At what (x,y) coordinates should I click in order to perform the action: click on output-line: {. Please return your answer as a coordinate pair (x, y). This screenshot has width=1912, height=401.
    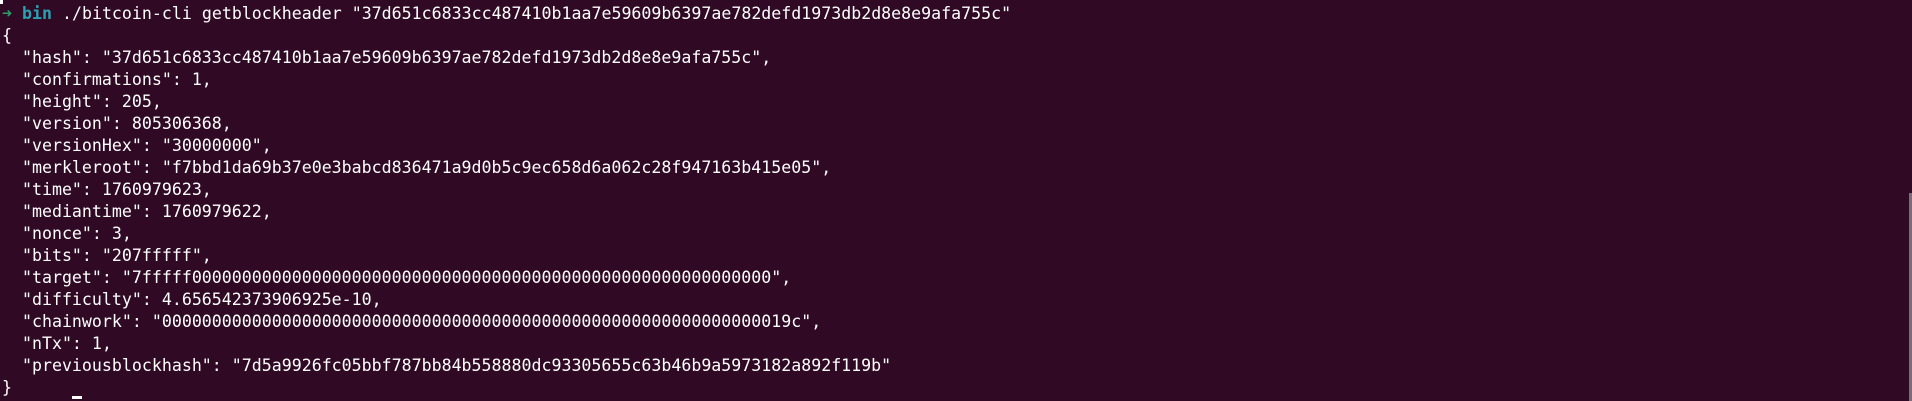
    Looking at the image, I should click on (7, 35).